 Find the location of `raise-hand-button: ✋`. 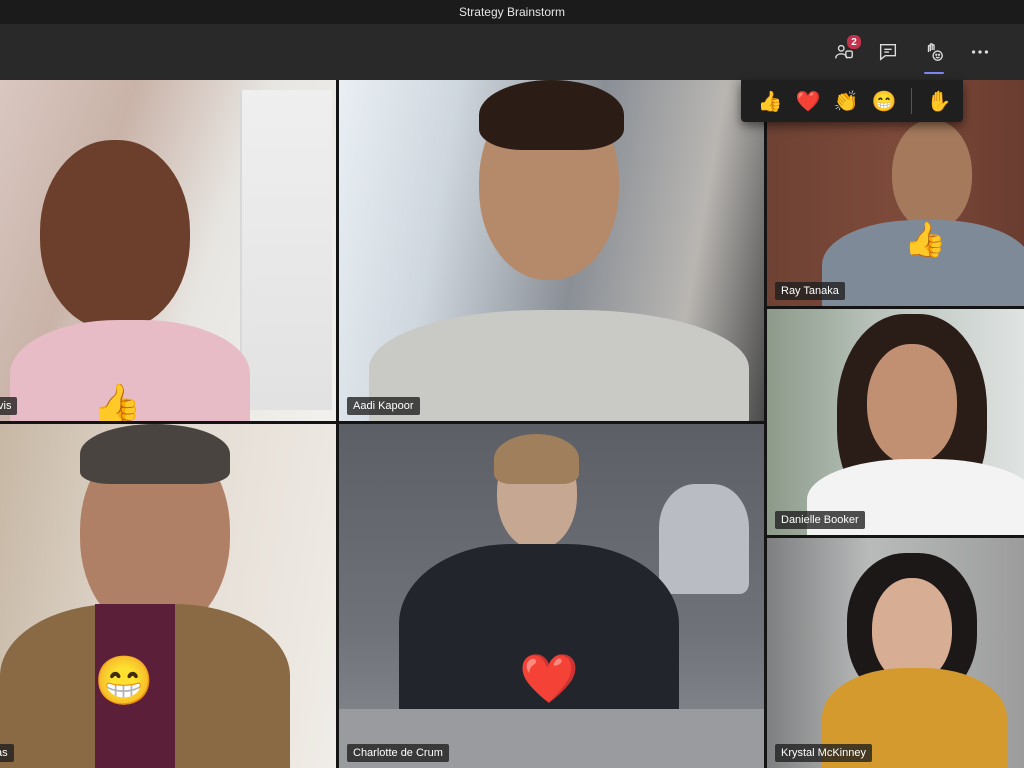

raise-hand-button: ✋ is located at coordinates (939, 101).